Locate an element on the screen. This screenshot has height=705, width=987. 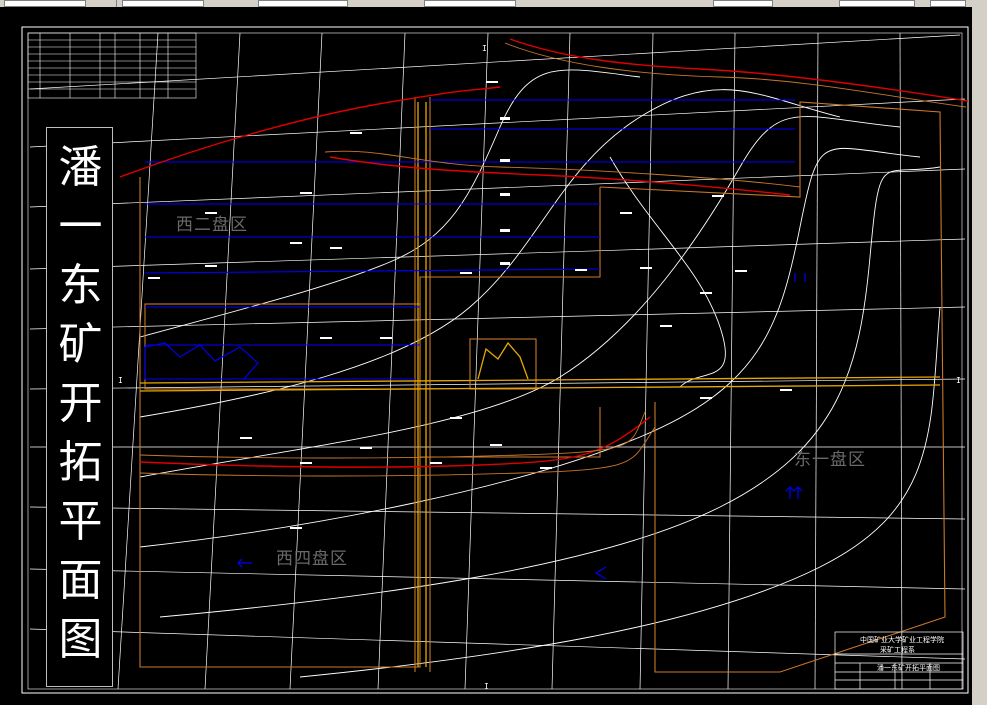
section-mark-bottom: I is located at coordinates (486, 686).